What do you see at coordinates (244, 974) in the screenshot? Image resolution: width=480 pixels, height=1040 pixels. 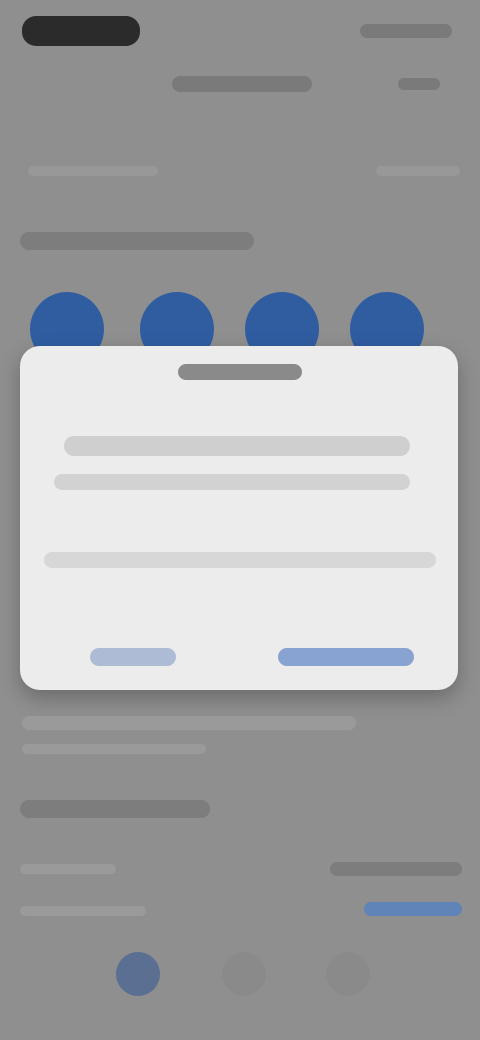 I see `tab-search` at bounding box center [244, 974].